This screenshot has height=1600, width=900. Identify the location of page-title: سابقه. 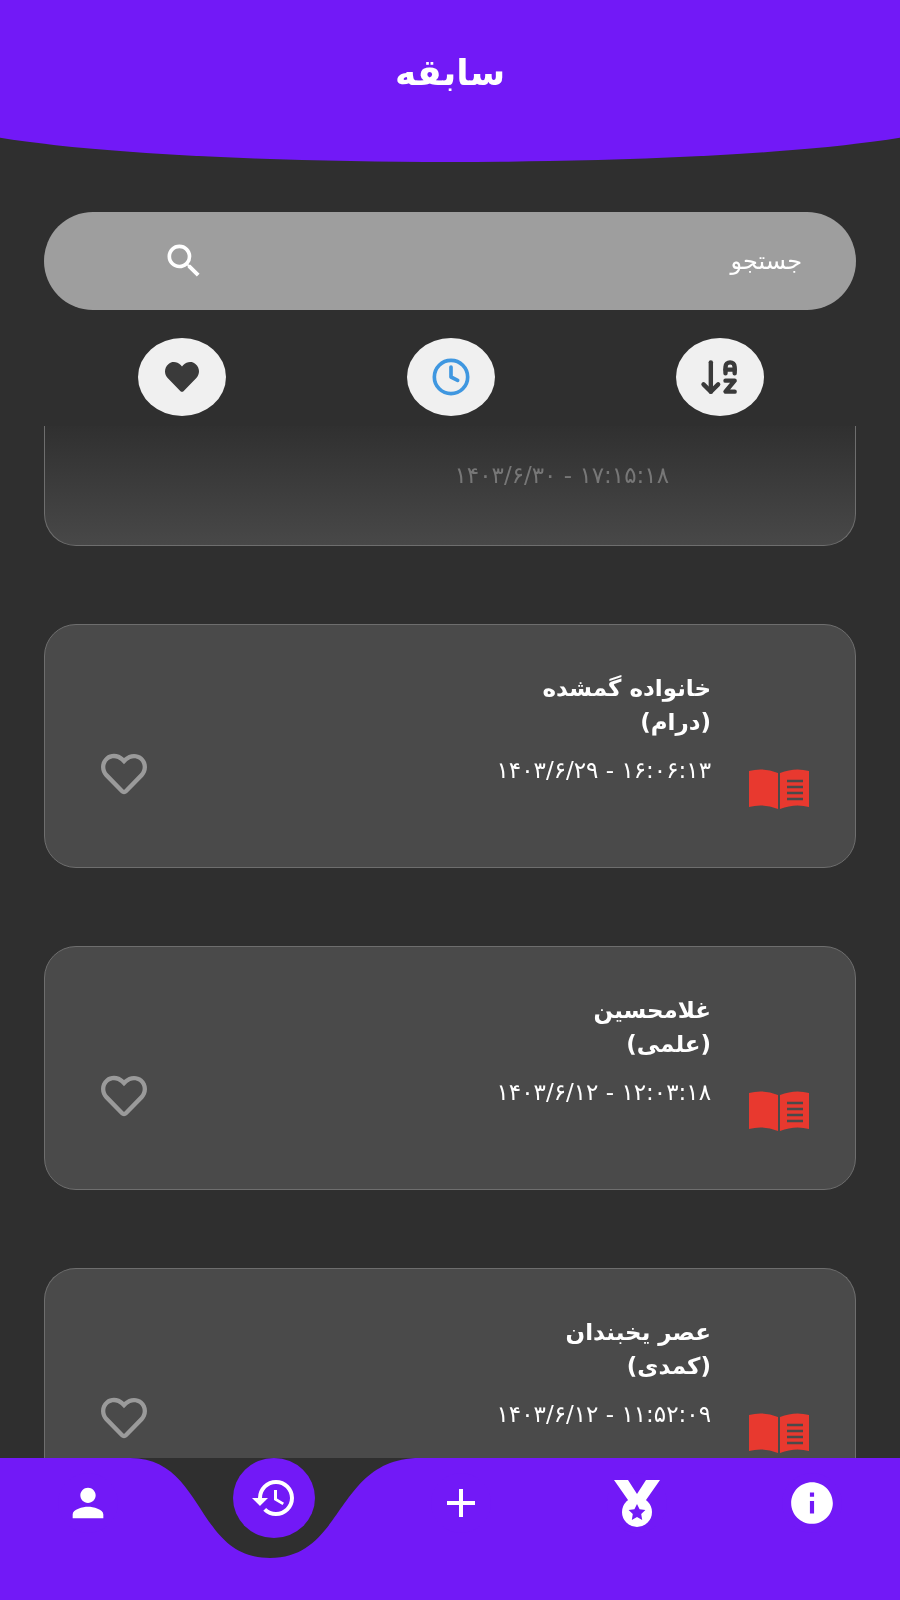
(450, 73).